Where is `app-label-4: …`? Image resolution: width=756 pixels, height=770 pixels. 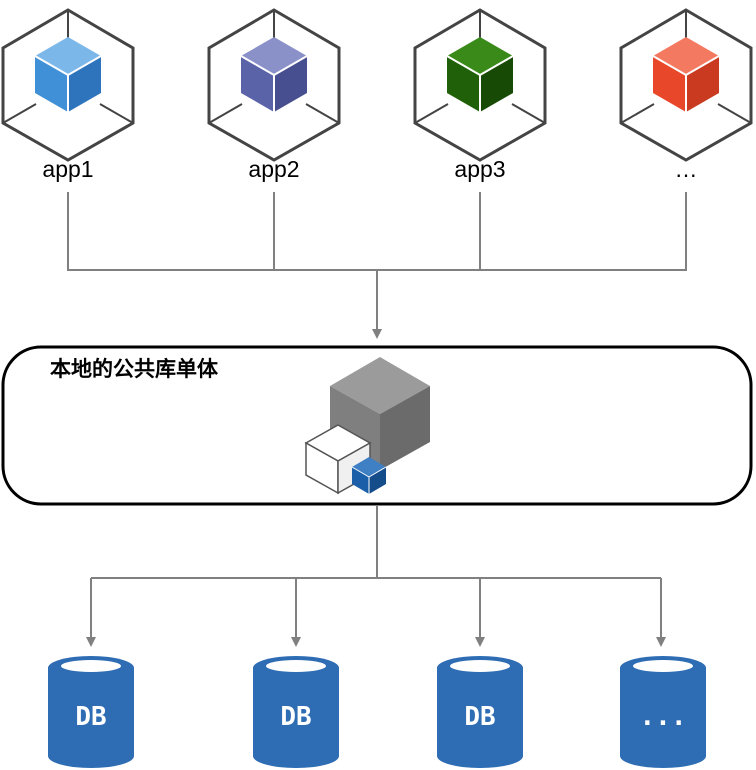
app-label-4: … is located at coordinates (686, 169).